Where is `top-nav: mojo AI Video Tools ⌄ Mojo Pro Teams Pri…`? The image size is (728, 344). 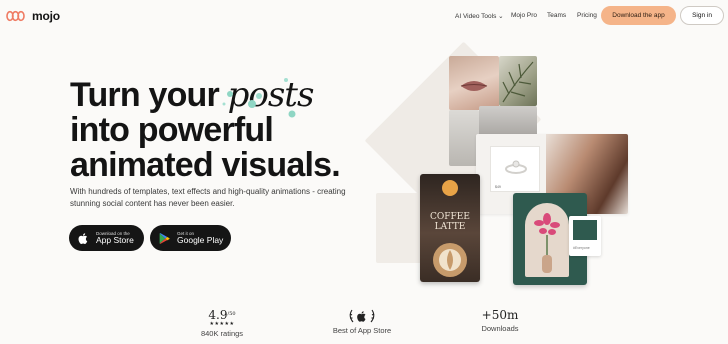 top-nav: mojo AI Video Tools ⌄ Mojo Pro Teams Pri… is located at coordinates (364, 16).